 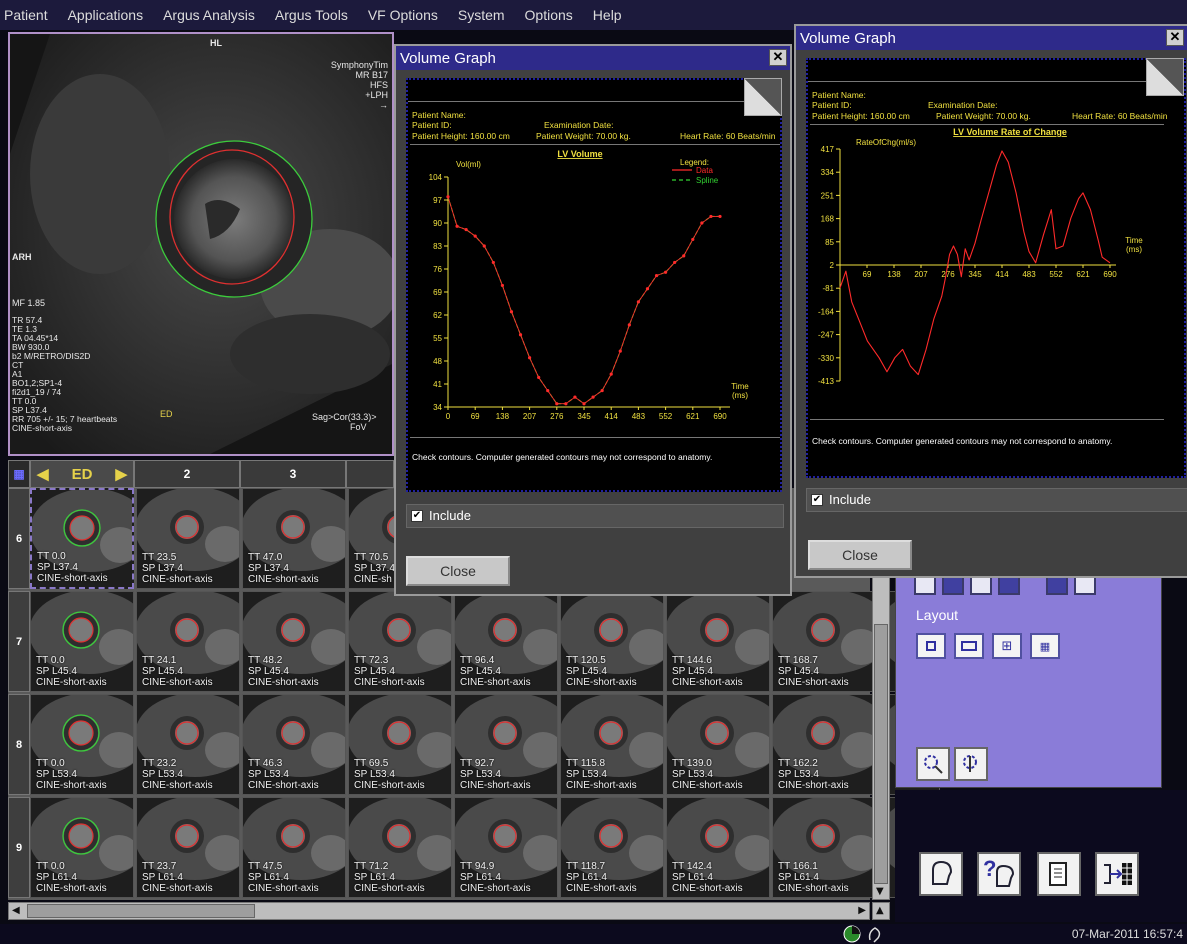 What do you see at coordinates (991, 38) in the screenshot?
I see `dialog-2-title-bar: Volume Graph ✕` at bounding box center [991, 38].